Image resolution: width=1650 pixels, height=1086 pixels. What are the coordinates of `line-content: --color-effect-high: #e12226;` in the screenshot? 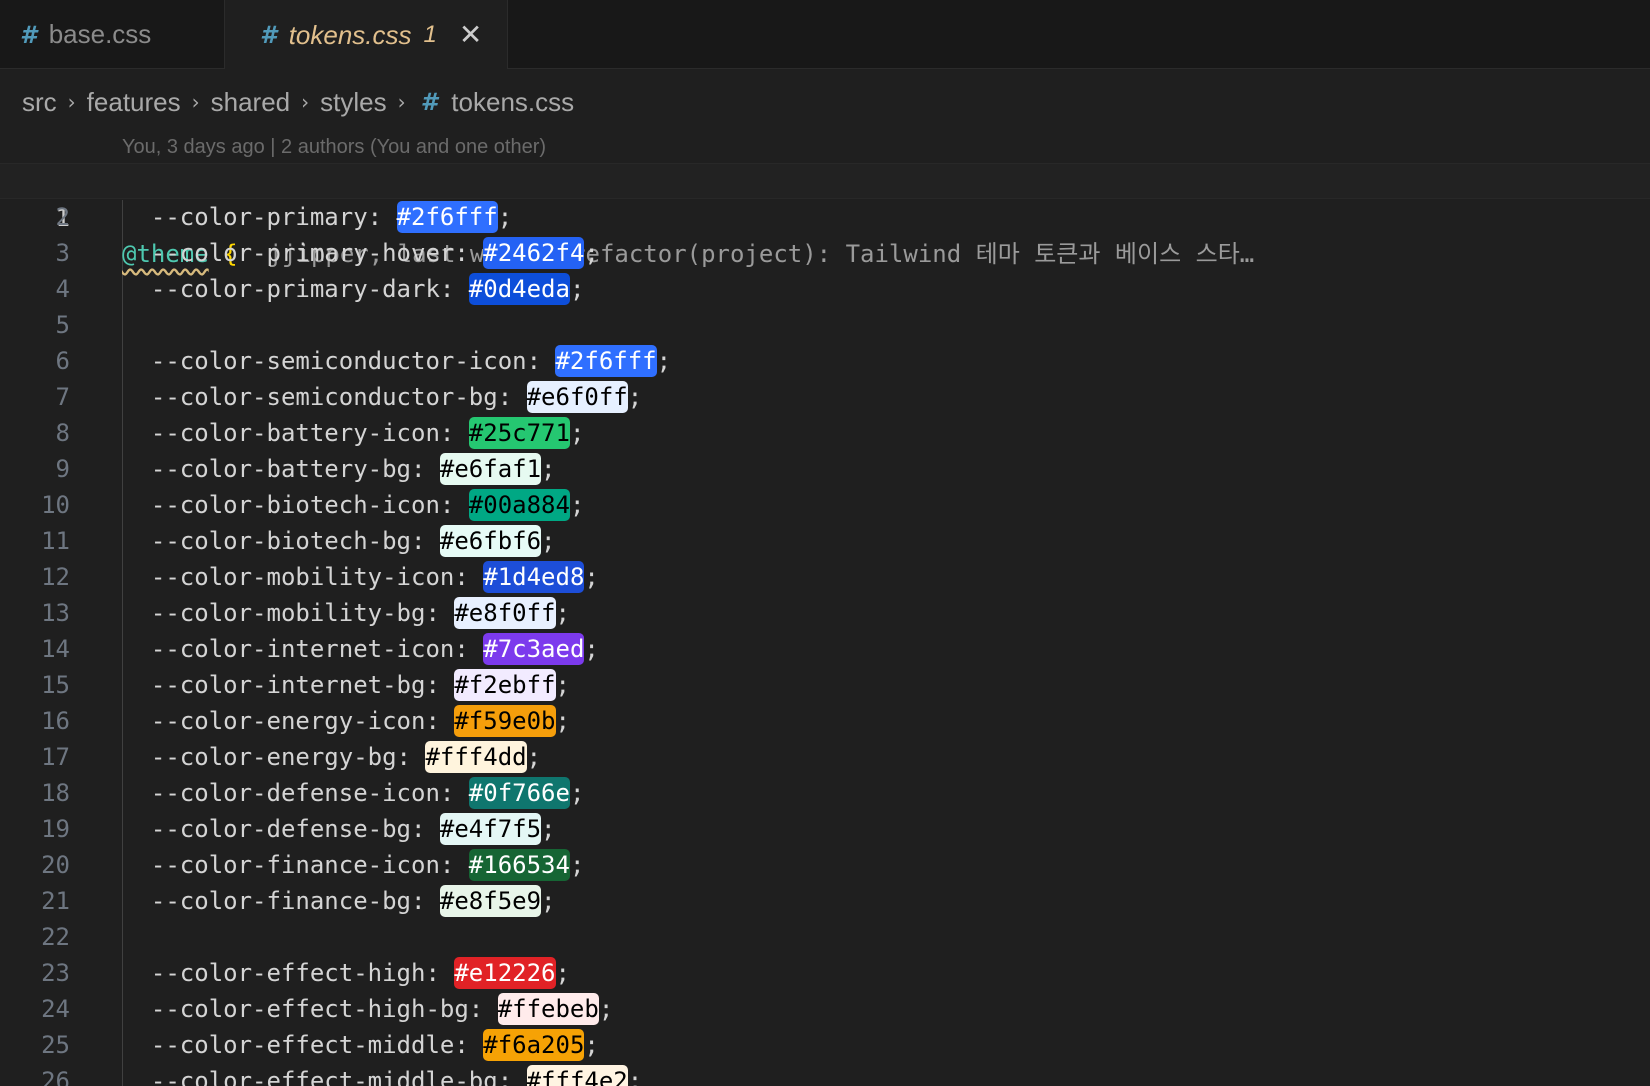 It's located at (346, 973).